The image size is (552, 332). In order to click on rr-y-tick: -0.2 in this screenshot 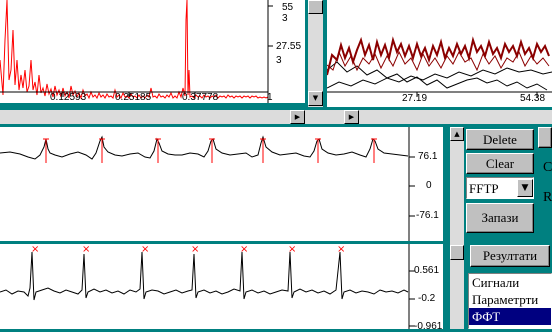, I will do `click(427, 298)`.